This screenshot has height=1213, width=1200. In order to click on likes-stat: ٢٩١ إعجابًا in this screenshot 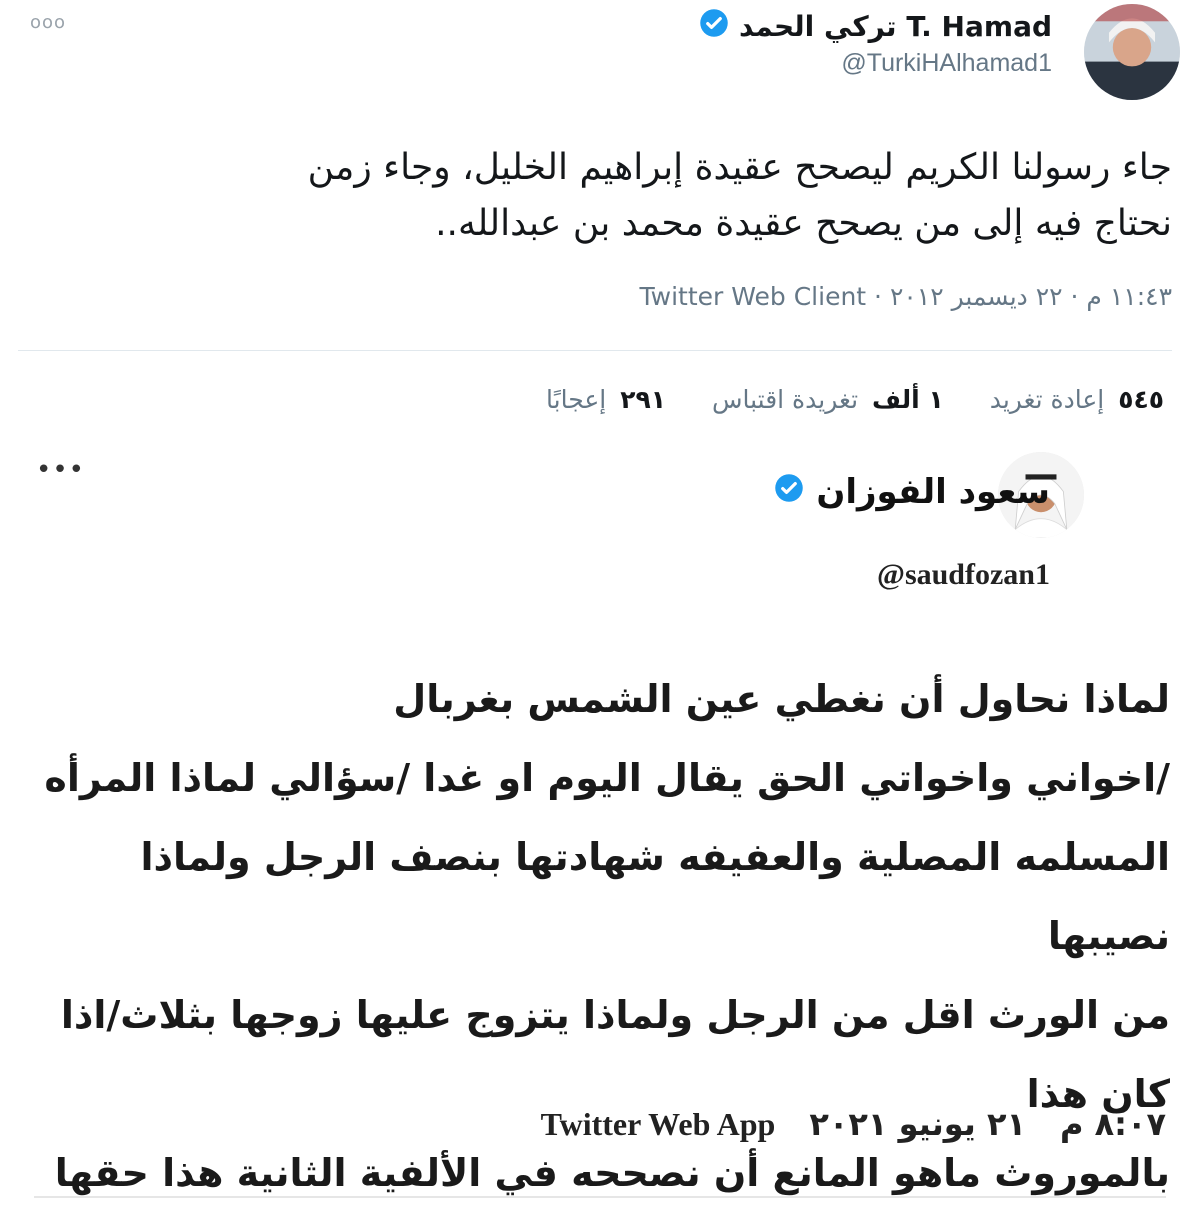, I will do `click(606, 399)`.